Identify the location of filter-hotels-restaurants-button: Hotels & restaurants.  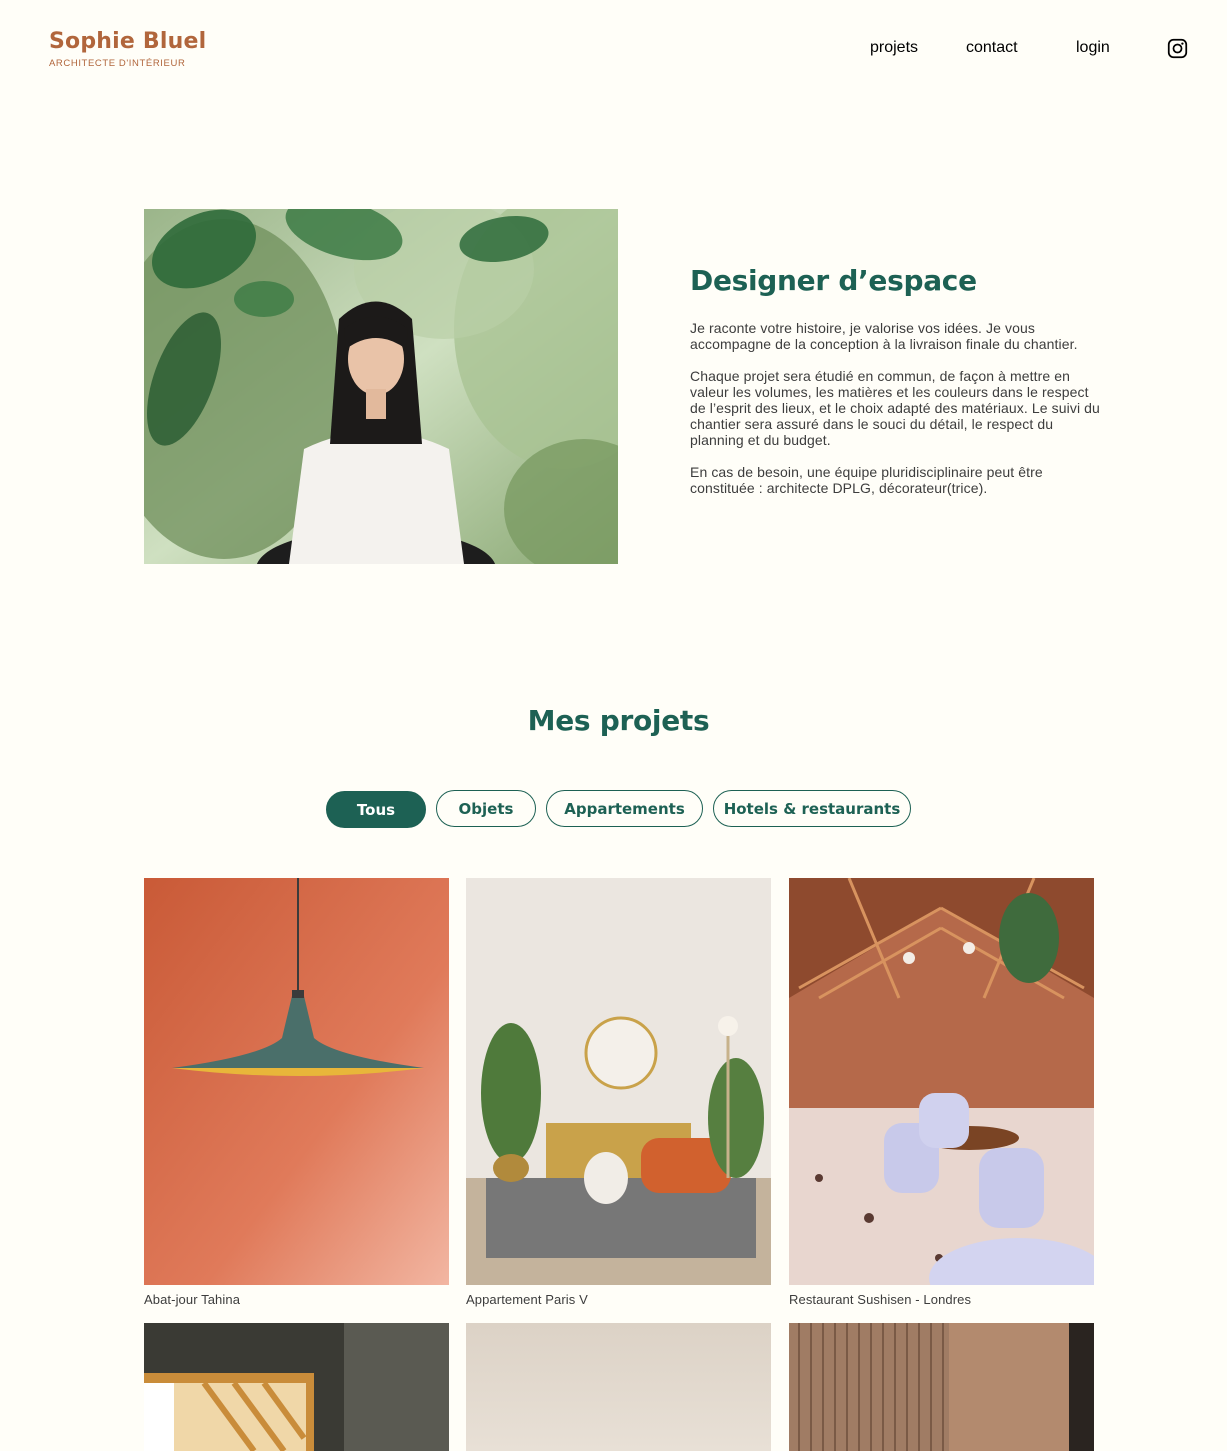
(812, 808).